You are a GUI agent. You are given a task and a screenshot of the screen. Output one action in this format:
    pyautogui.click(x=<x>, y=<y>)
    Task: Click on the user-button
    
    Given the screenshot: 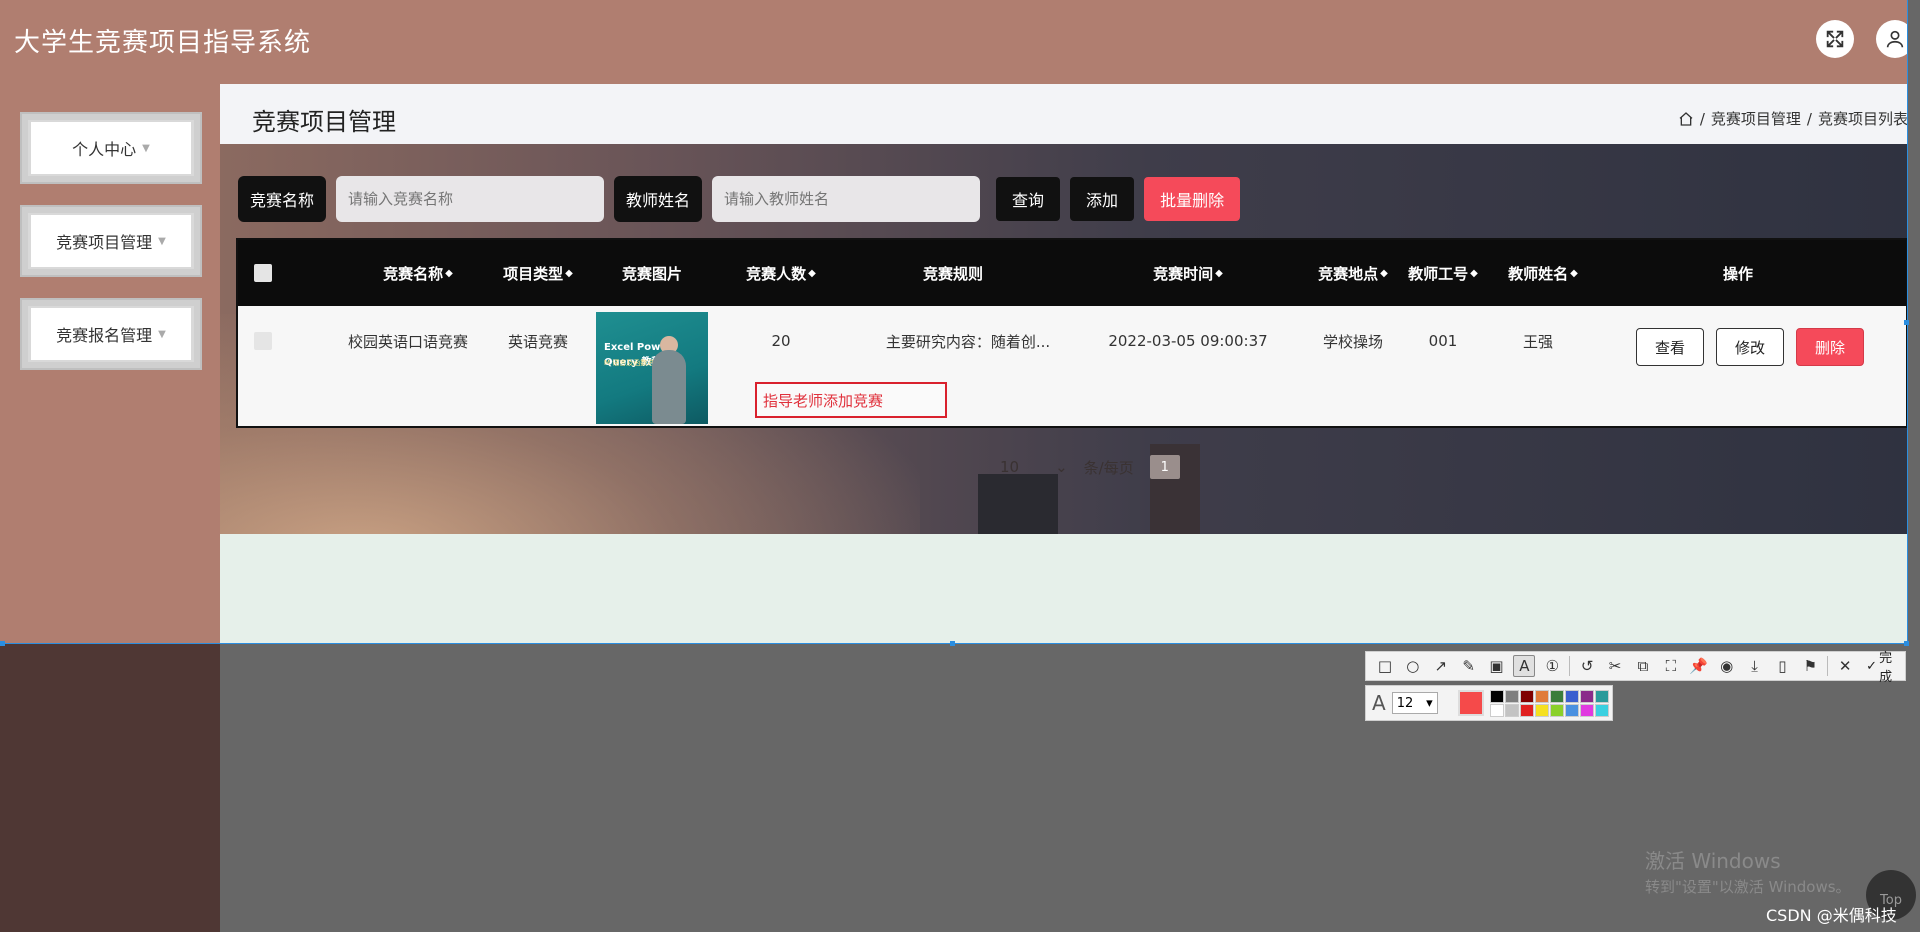 What is the action you would take?
    pyautogui.click(x=1892, y=39)
    